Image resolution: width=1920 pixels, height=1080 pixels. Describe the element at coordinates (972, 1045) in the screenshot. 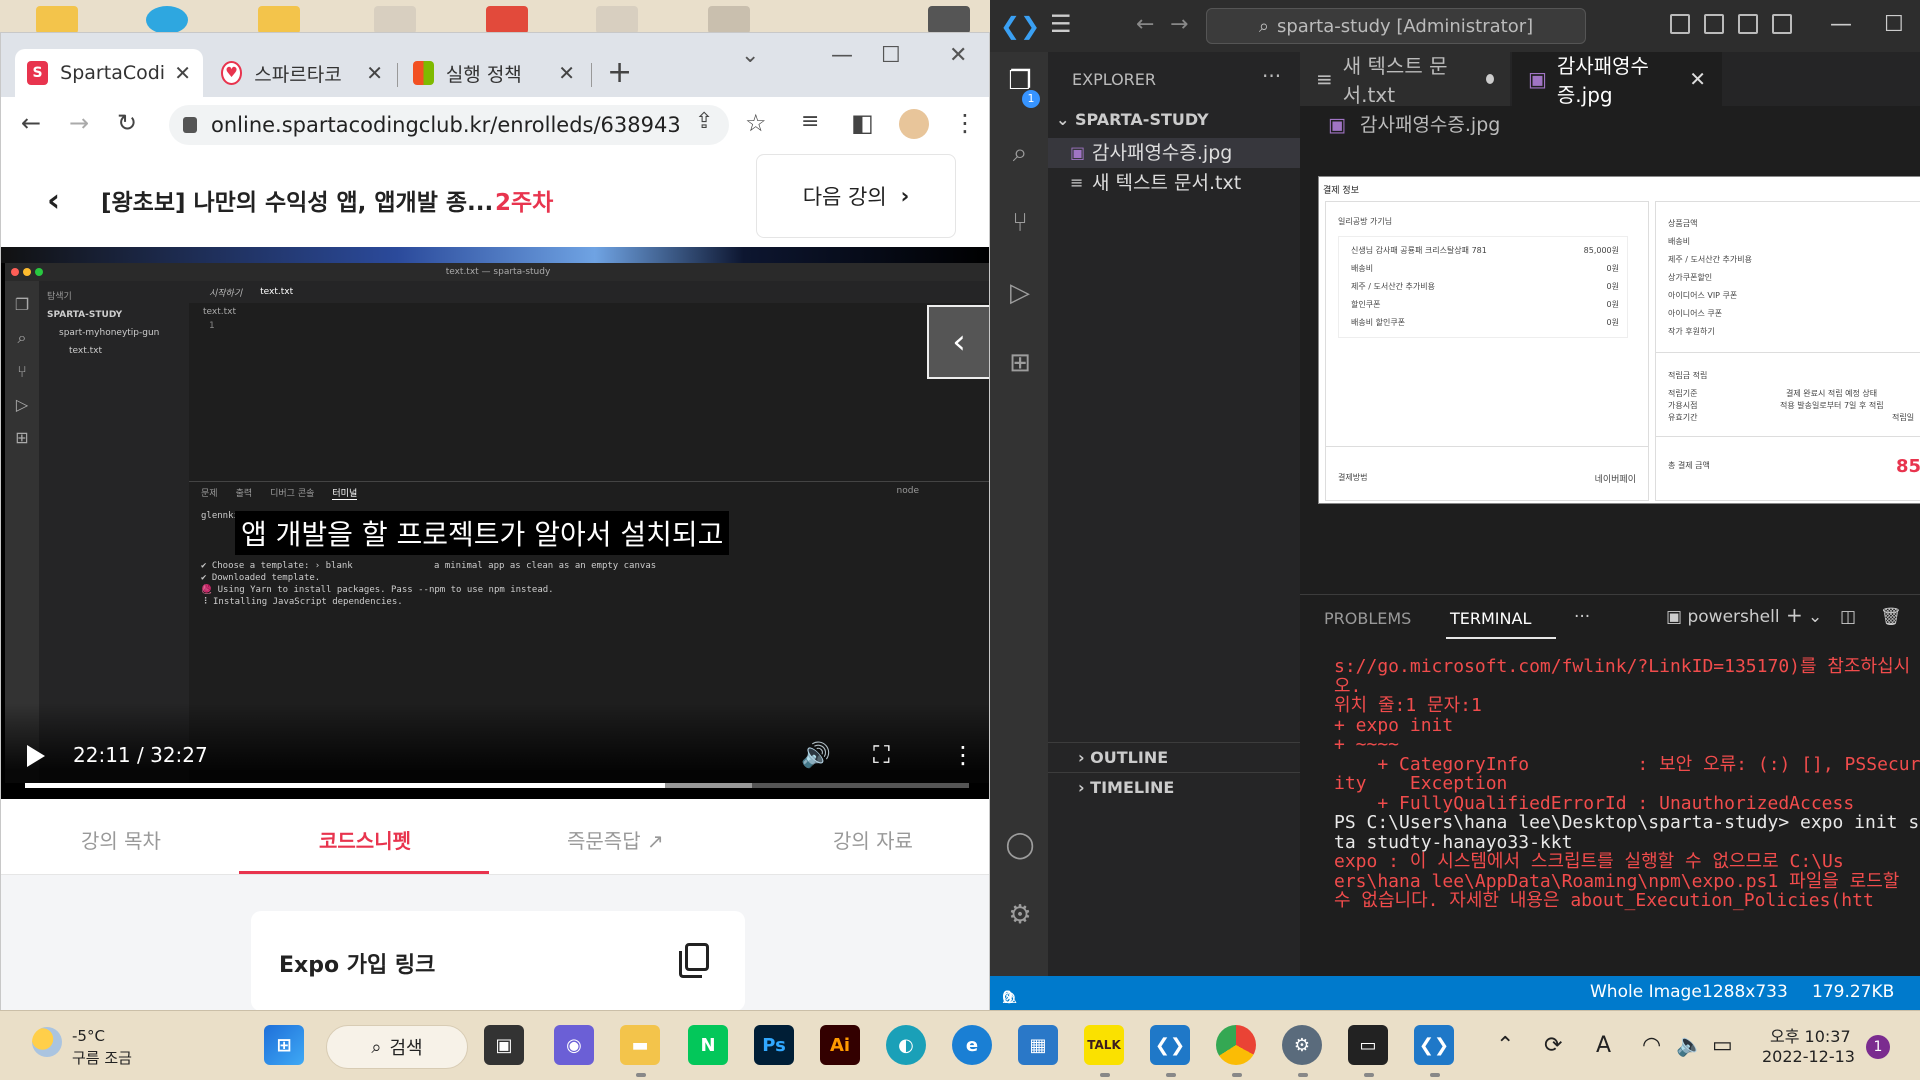

I see `edge-icon: e` at that location.